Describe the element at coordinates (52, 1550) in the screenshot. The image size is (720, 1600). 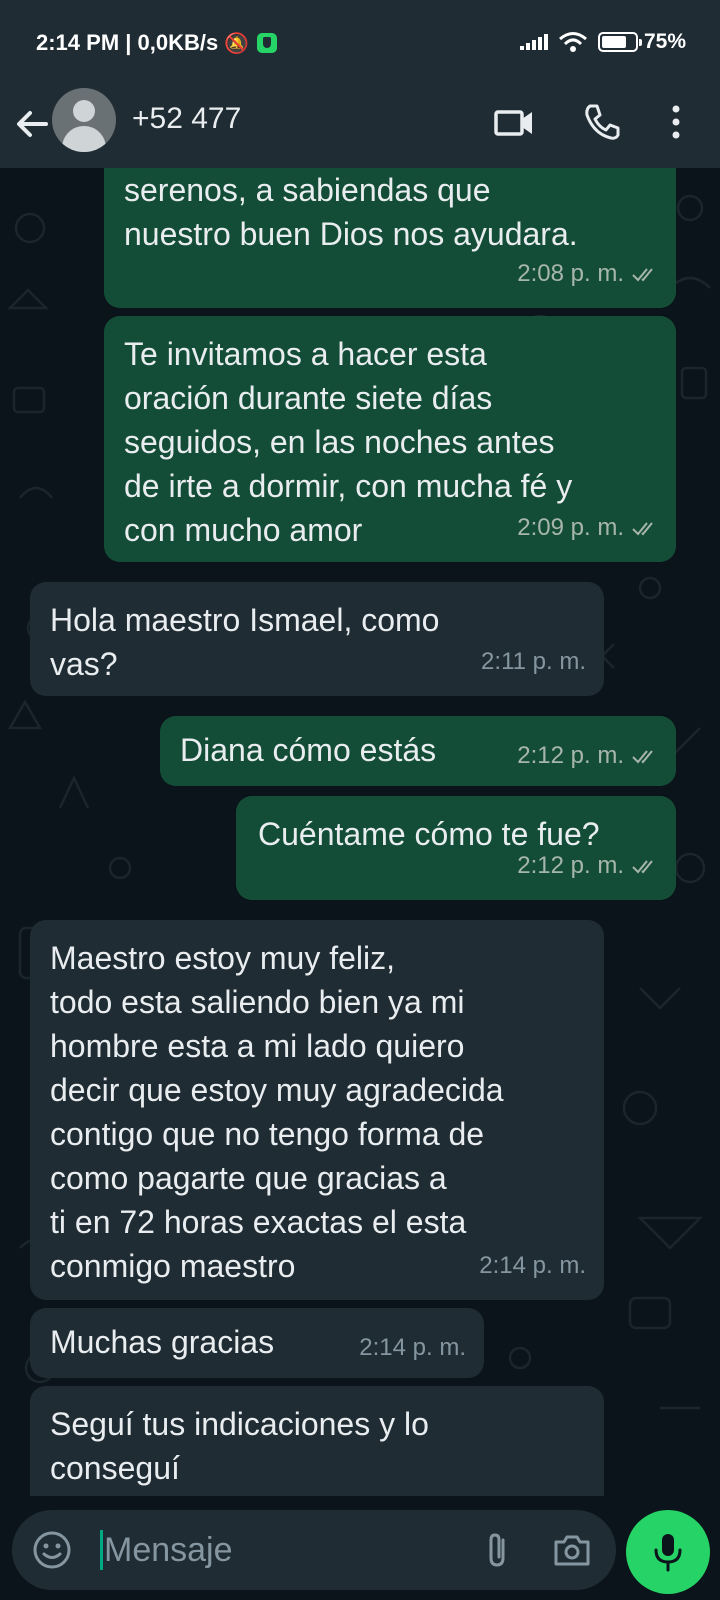
I see `emoji-icon` at that location.